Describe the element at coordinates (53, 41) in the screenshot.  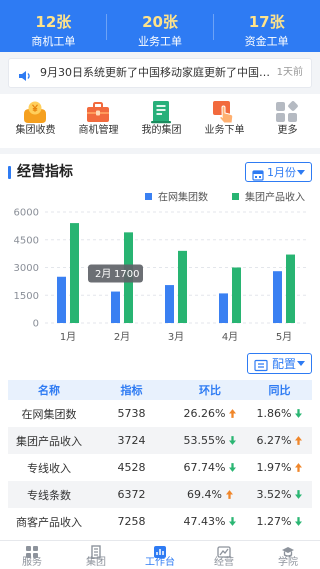
I see `stat-label: 商机工单` at that location.